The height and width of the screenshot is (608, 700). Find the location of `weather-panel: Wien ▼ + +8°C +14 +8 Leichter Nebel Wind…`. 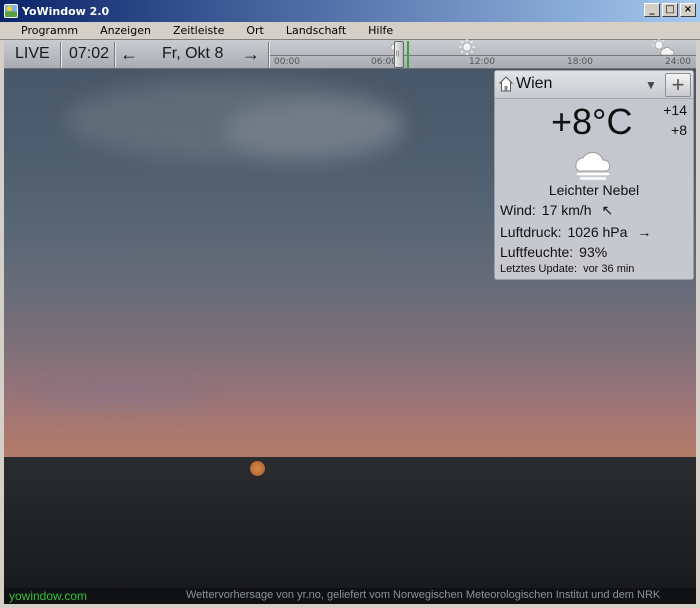

weather-panel: Wien ▼ + +8°C +14 +8 Leichter Nebel Wind… is located at coordinates (594, 175).